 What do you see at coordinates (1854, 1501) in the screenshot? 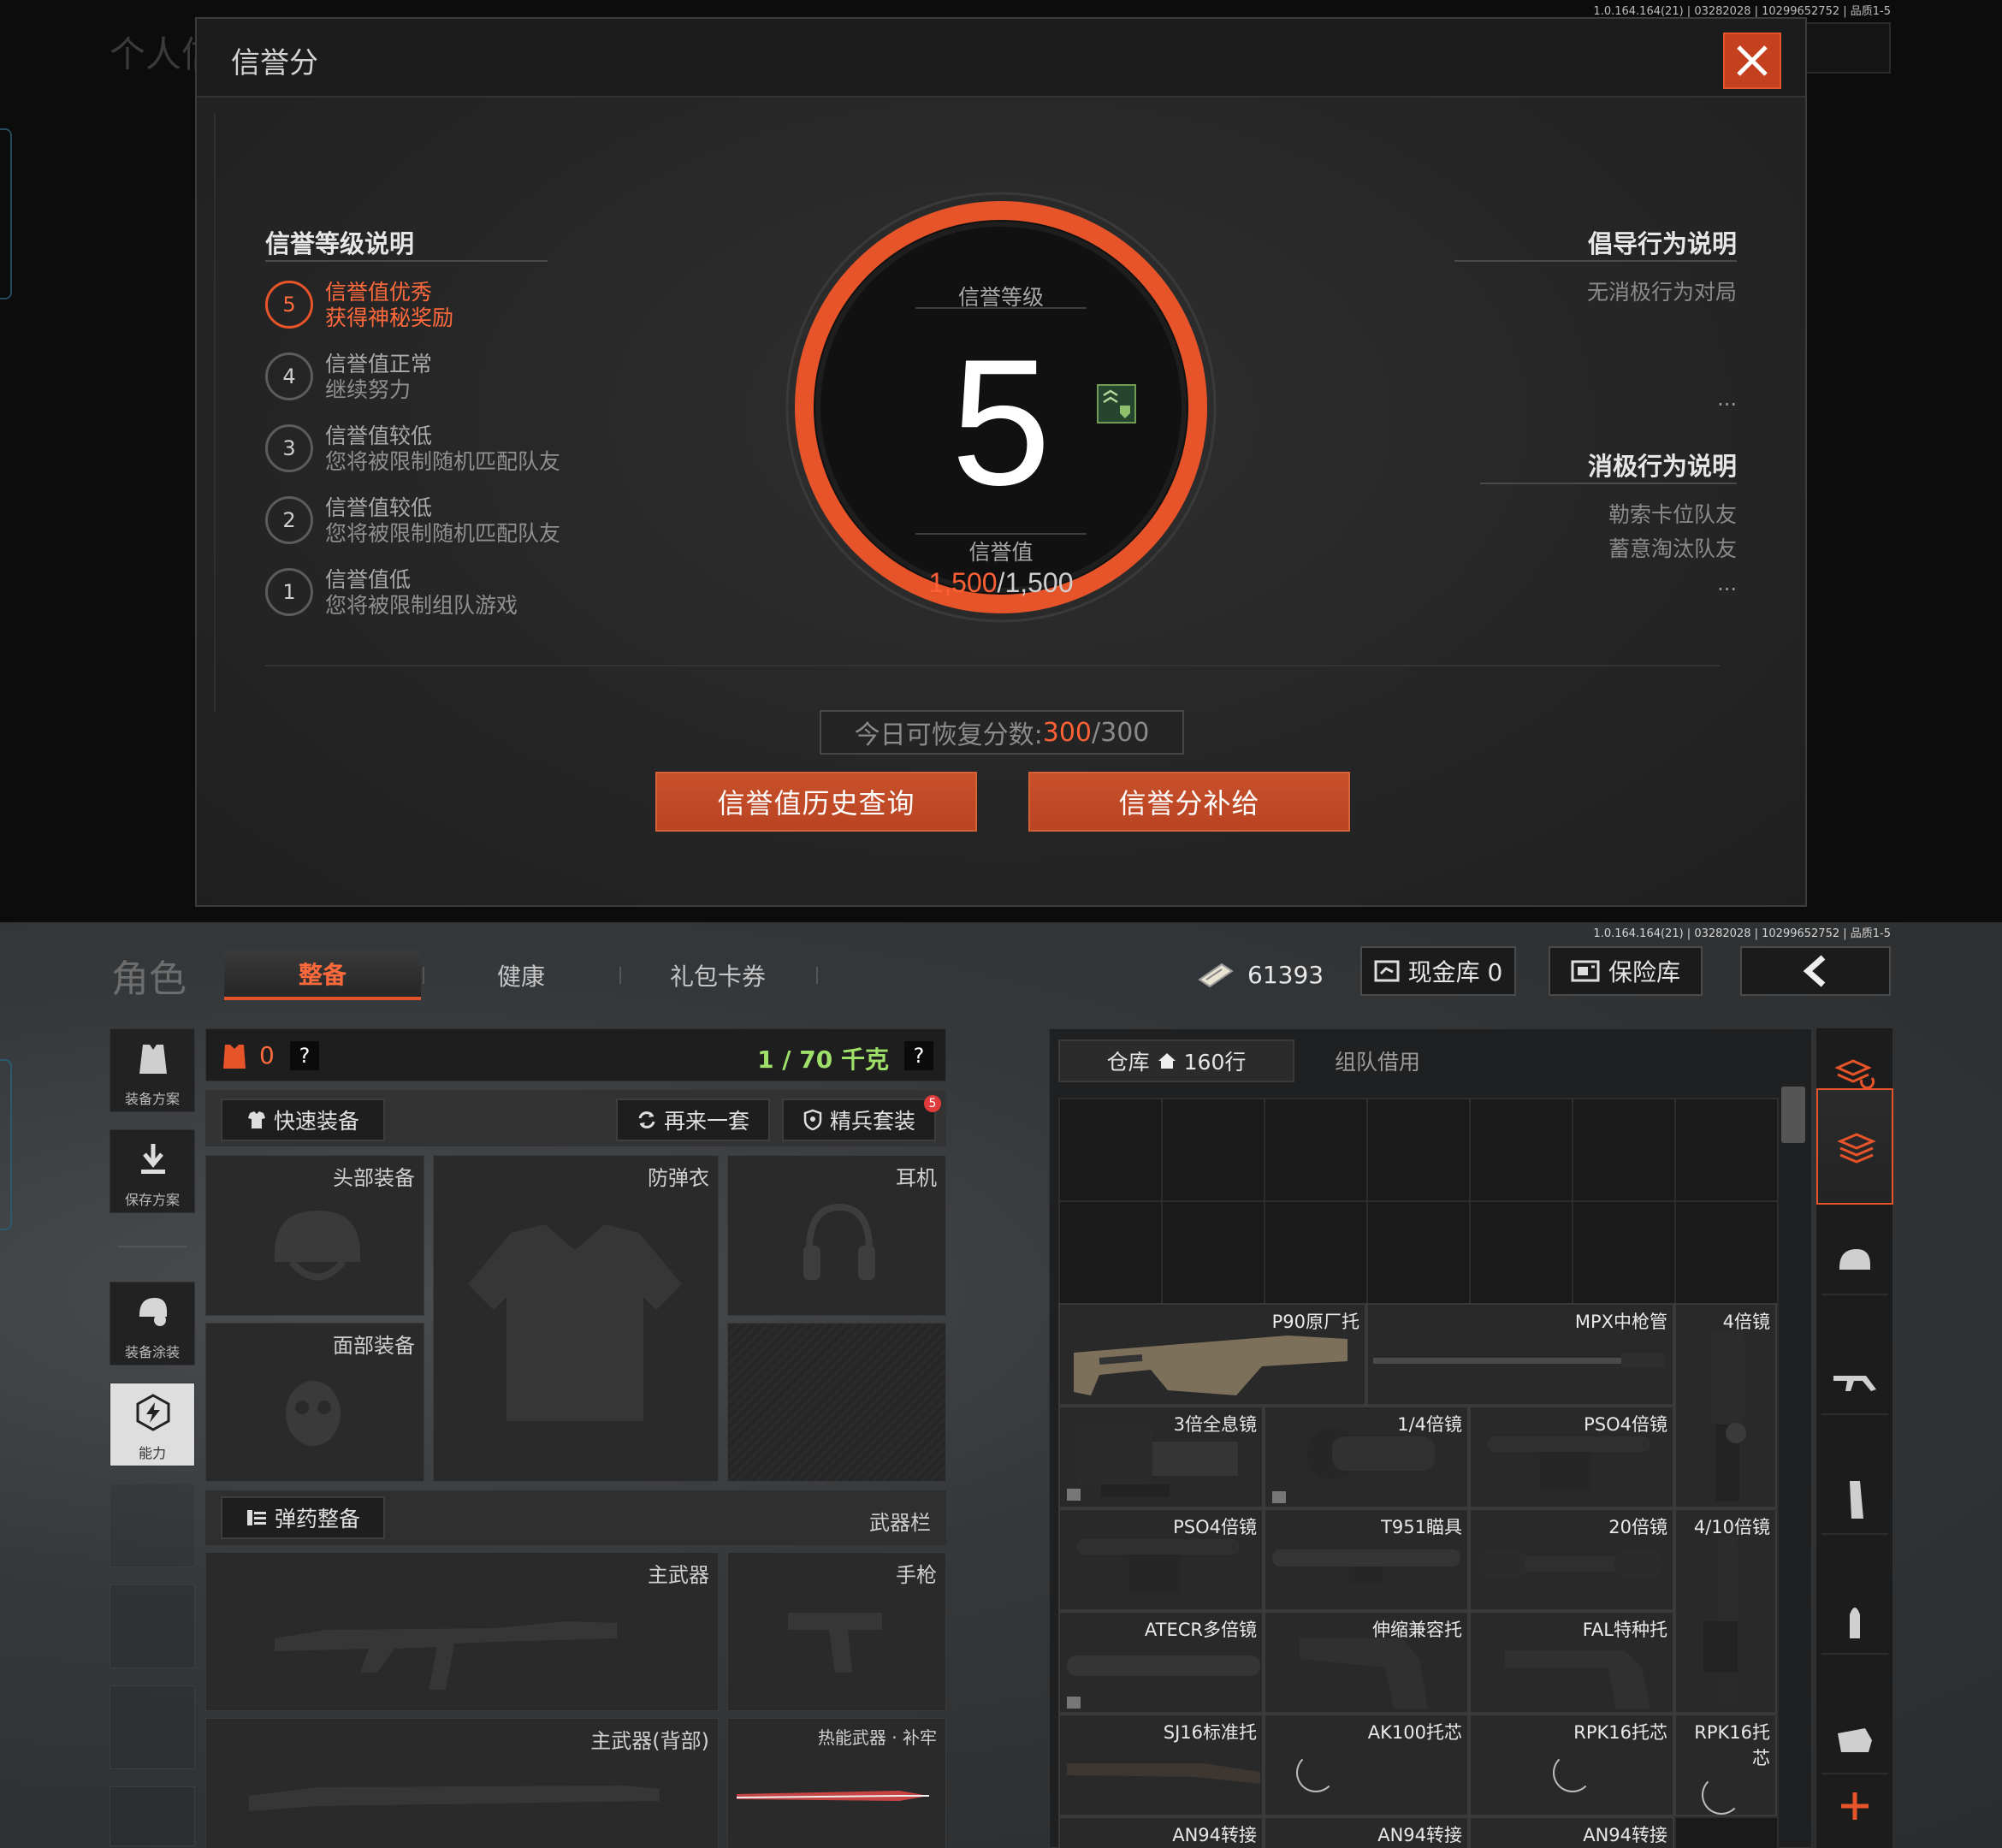
I see `category-magazine` at bounding box center [1854, 1501].